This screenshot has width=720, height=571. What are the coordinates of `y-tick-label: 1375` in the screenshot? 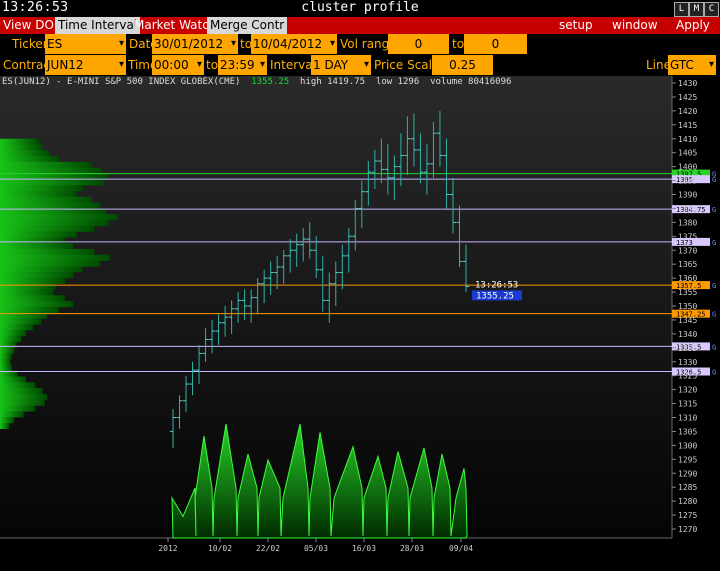 It's located at (687, 236).